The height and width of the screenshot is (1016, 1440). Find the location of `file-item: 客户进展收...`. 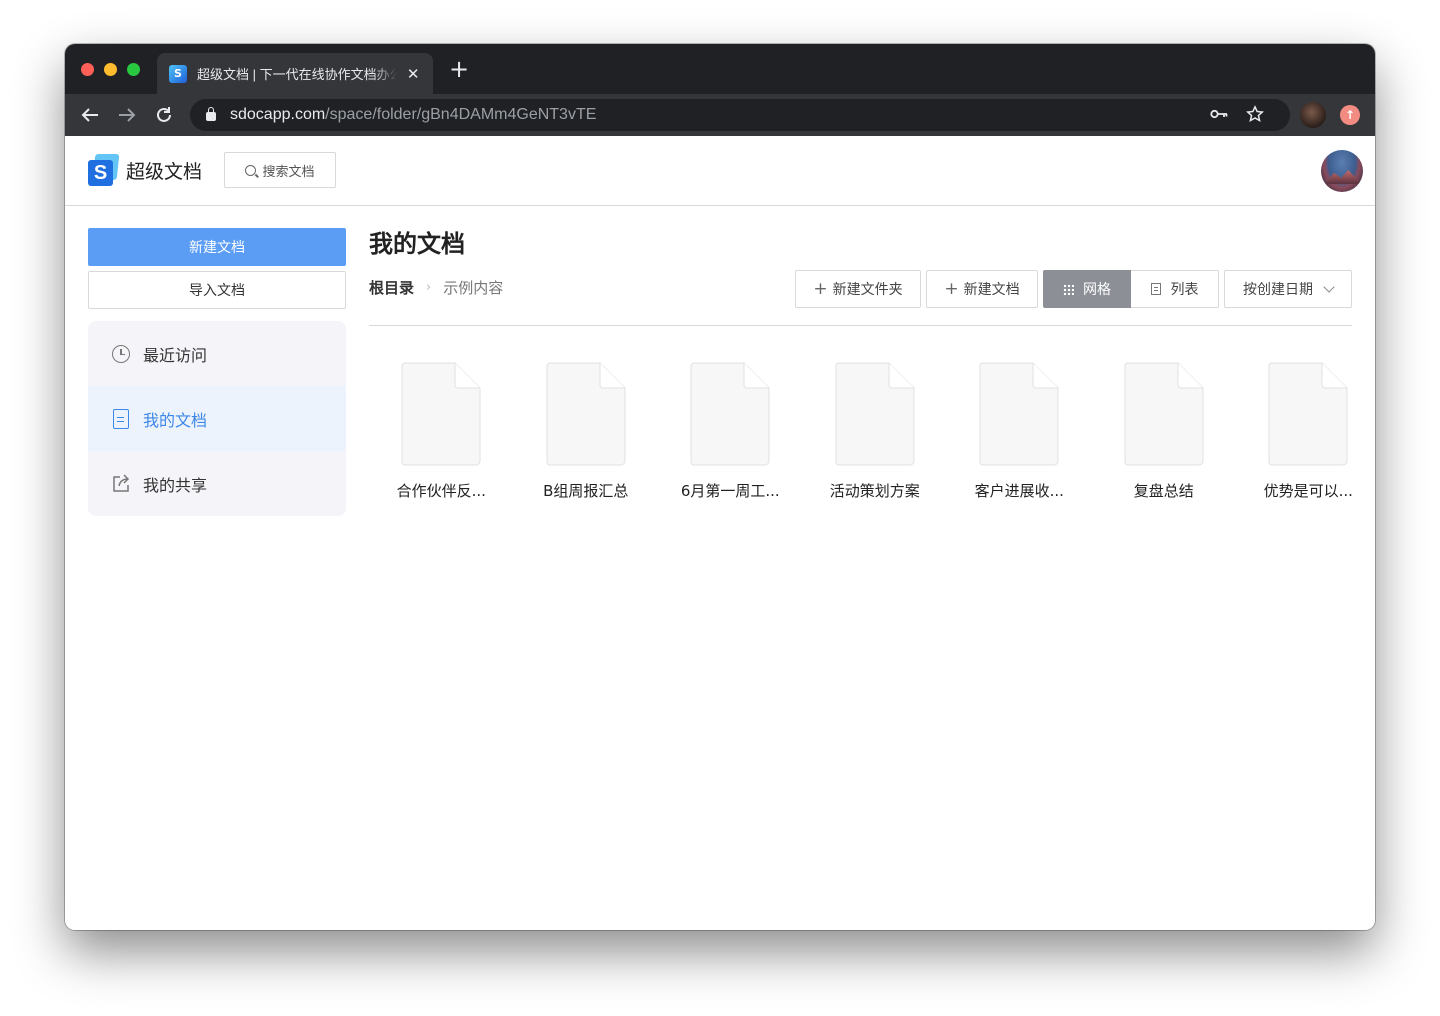

file-item: 客户进展收... is located at coordinates (1019, 431).